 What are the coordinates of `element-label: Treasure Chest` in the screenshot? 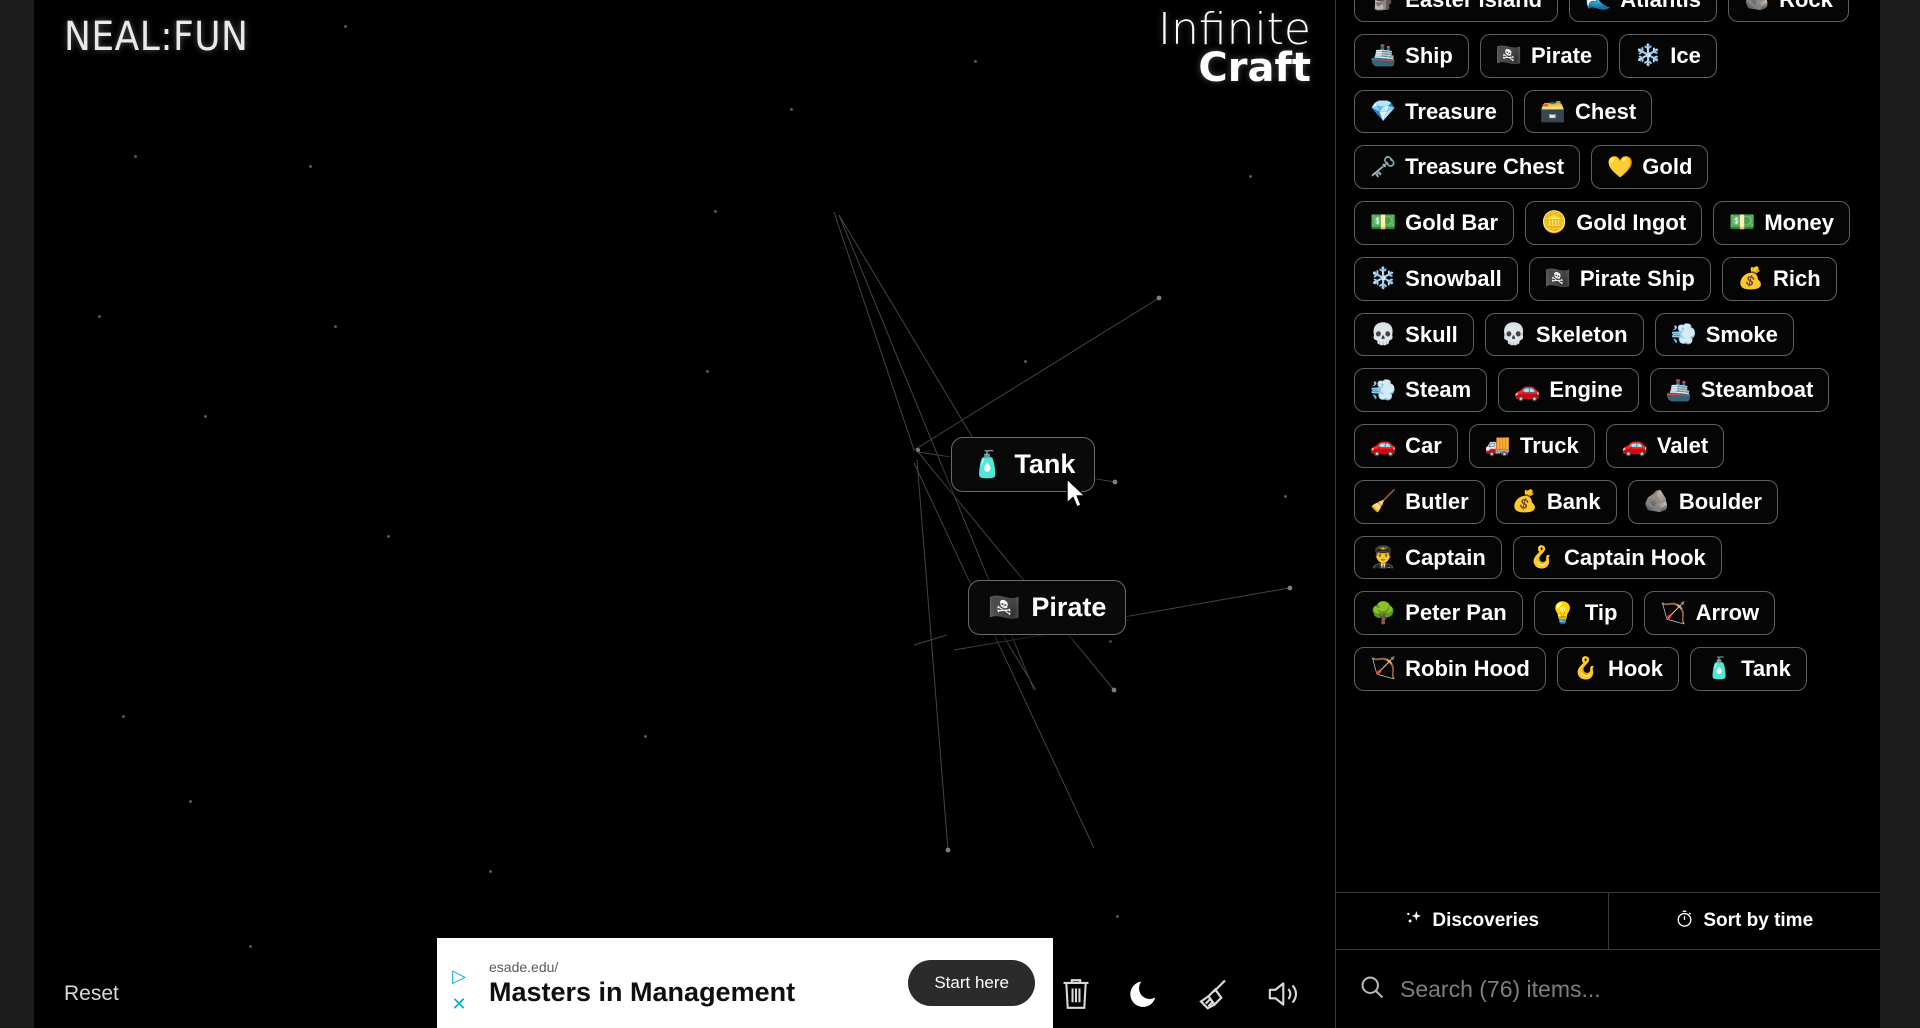 It's located at (1485, 167).